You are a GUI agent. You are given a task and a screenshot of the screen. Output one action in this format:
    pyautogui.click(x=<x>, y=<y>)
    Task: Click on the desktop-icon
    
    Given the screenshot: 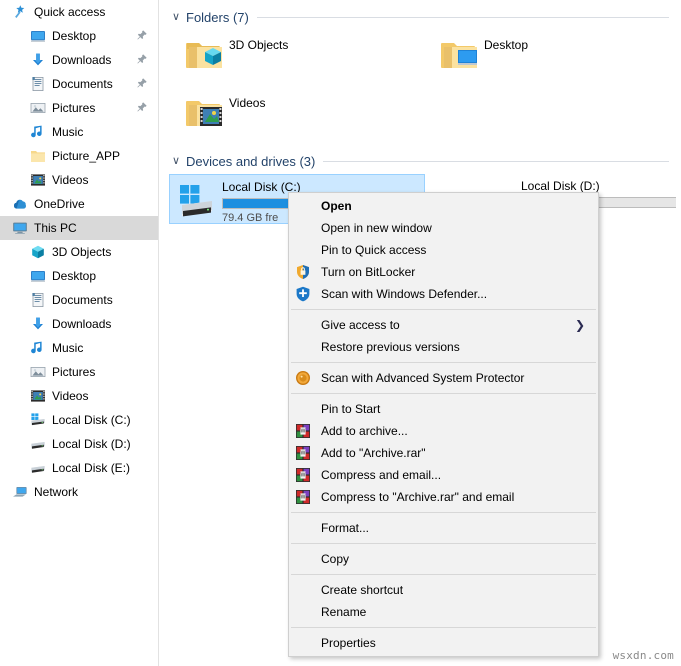 What is the action you would take?
    pyautogui.click(x=38, y=36)
    